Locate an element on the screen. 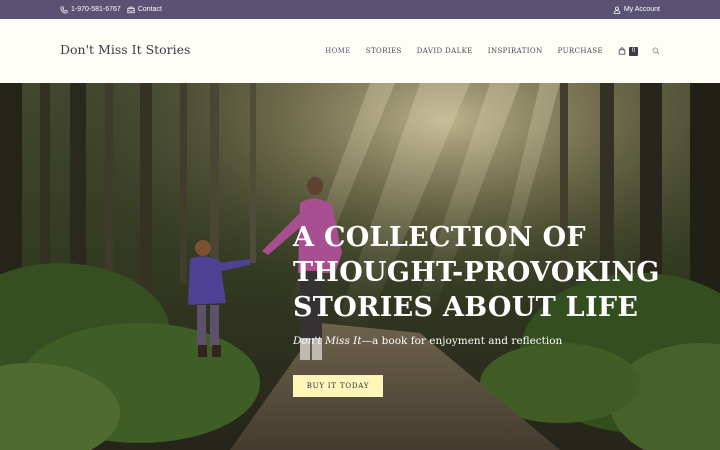  search-button is located at coordinates (656, 51).